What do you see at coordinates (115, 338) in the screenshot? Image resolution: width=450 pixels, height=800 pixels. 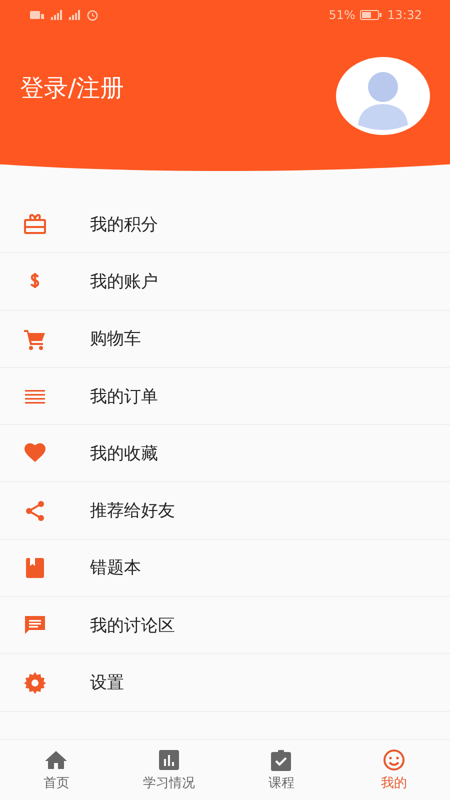 I see `menu-item: 购物车` at bounding box center [115, 338].